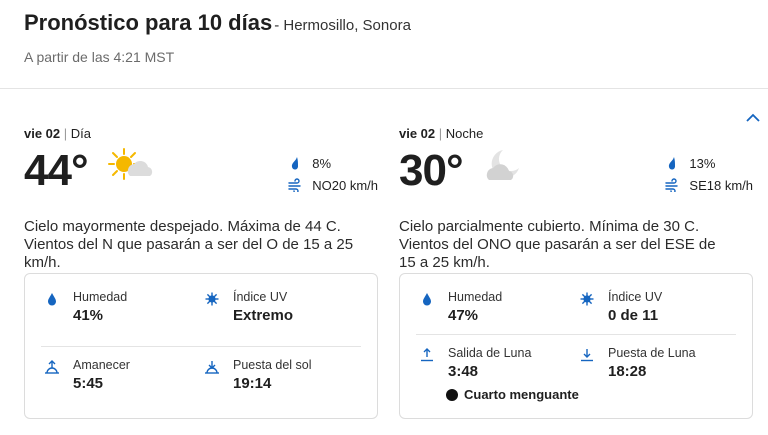  I want to click on night-wind: SE18 km/h, so click(721, 185).